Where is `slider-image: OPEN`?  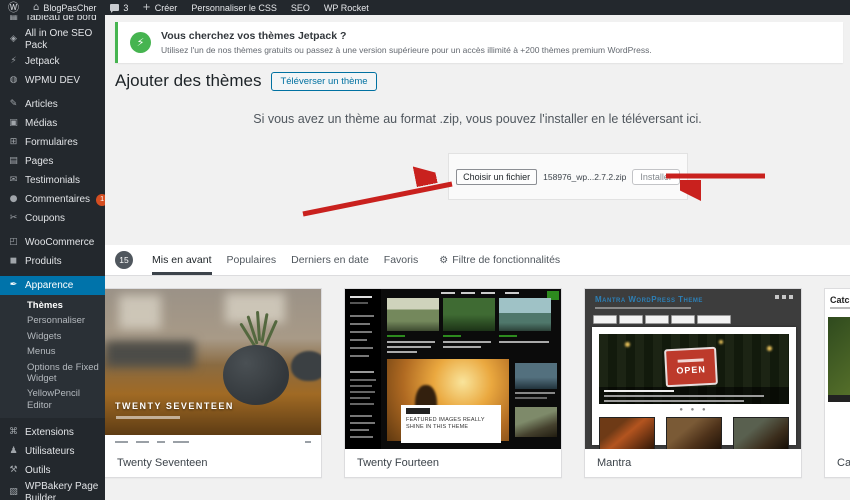
slider-image: OPEN is located at coordinates (694, 369).